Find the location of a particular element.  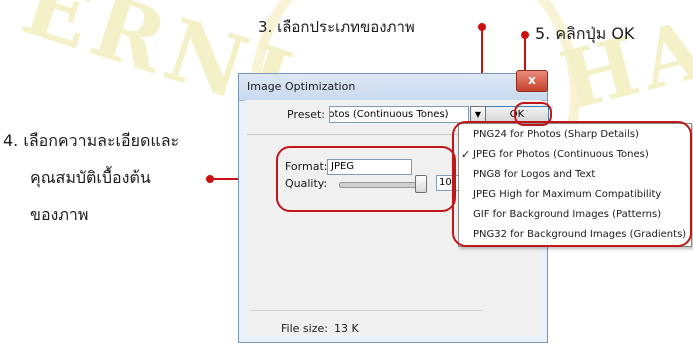

file-size-value: 13 K is located at coordinates (346, 328).